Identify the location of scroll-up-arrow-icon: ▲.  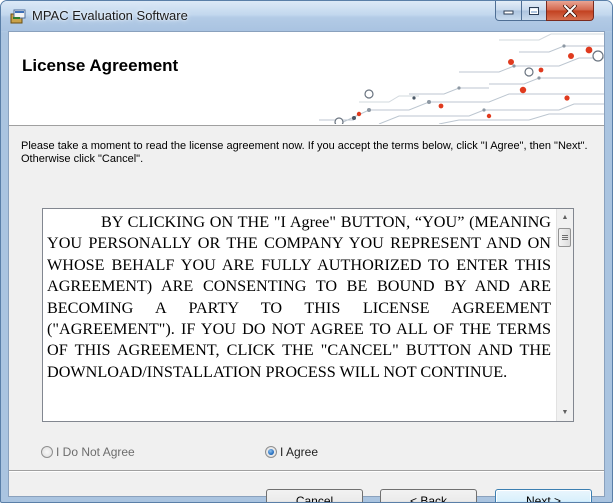
(565, 217).